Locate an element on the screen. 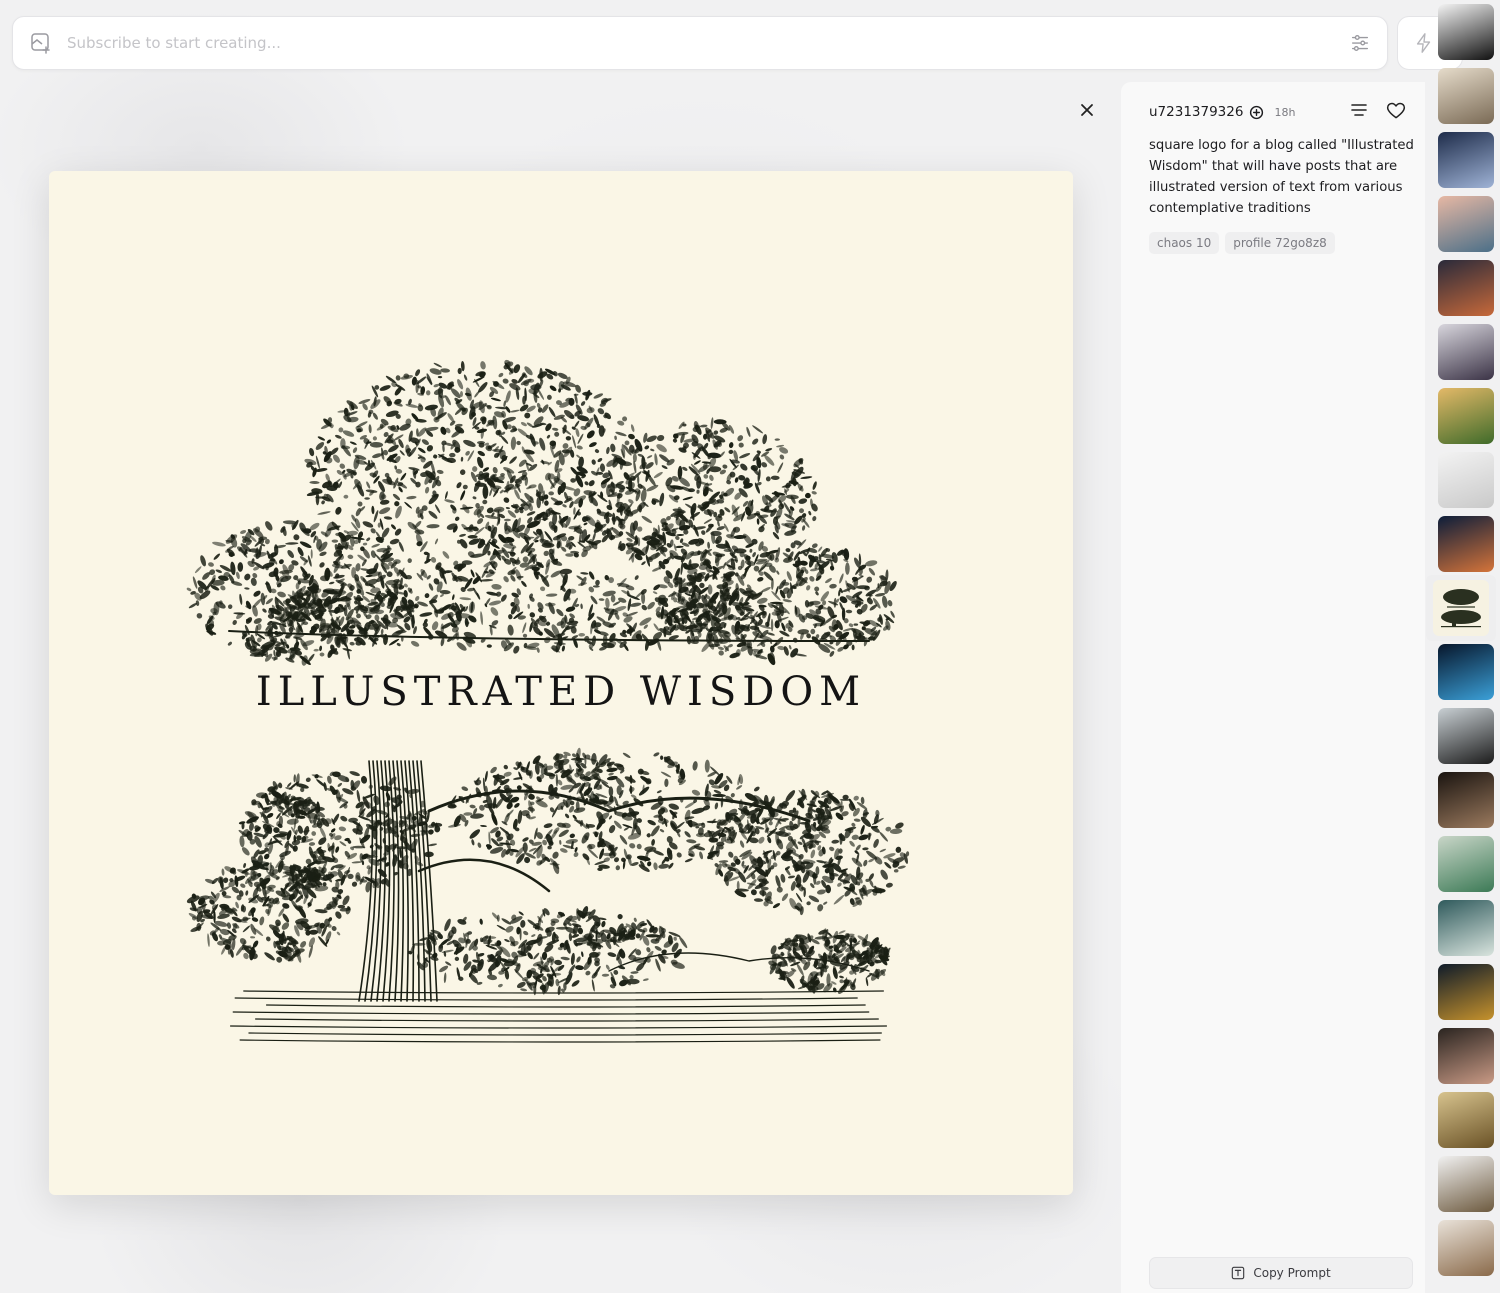  illustrated-wisdom-thumb is located at coordinates (1461, 608).